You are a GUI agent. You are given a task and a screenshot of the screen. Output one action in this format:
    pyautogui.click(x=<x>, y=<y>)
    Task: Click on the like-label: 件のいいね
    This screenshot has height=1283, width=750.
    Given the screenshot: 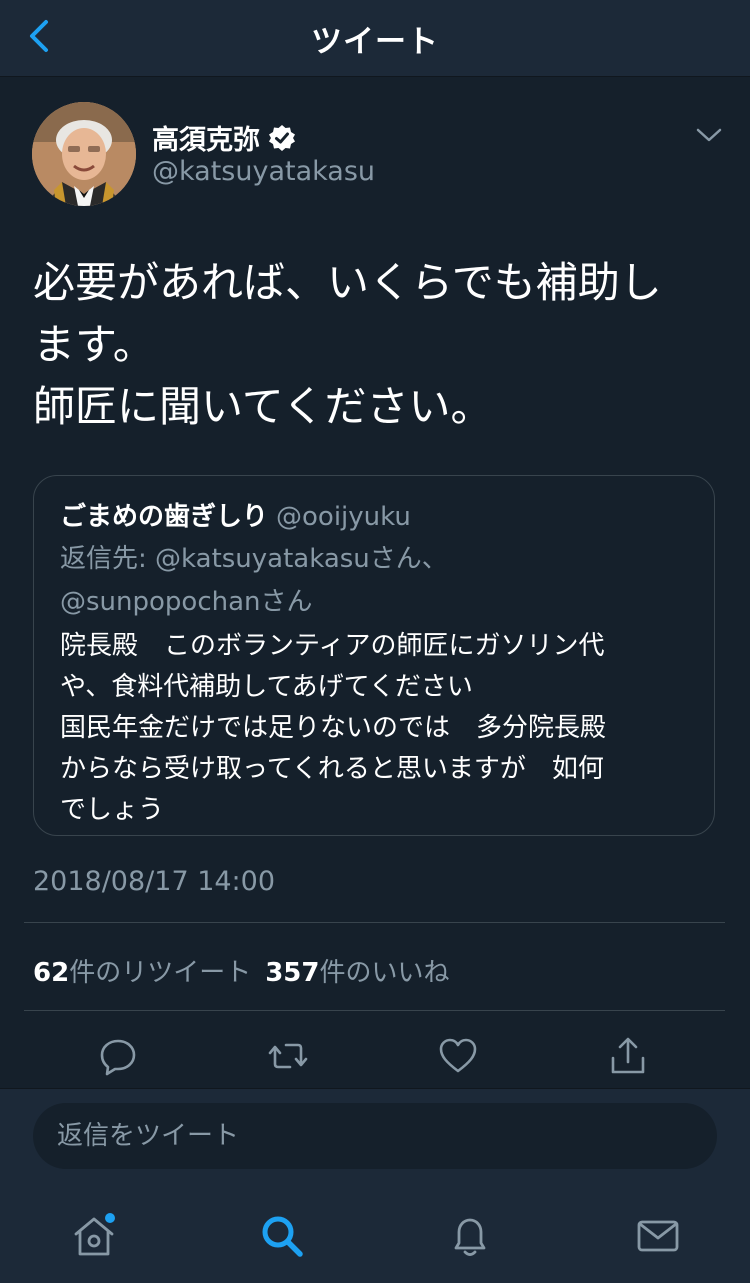 What is the action you would take?
    pyautogui.click(x=384, y=973)
    